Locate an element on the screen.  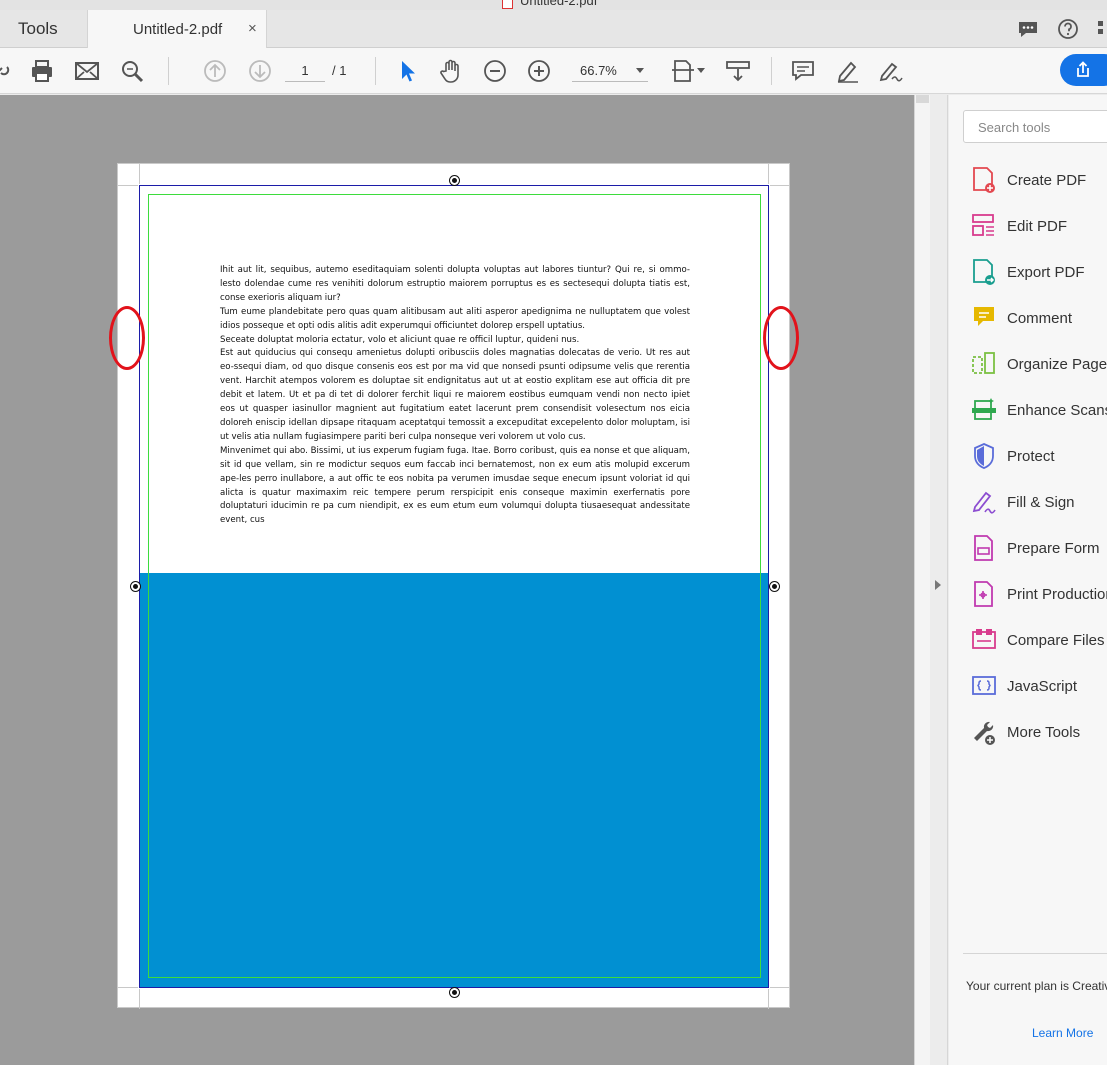
tool-label: More Tools is located at coordinates (1044, 732).